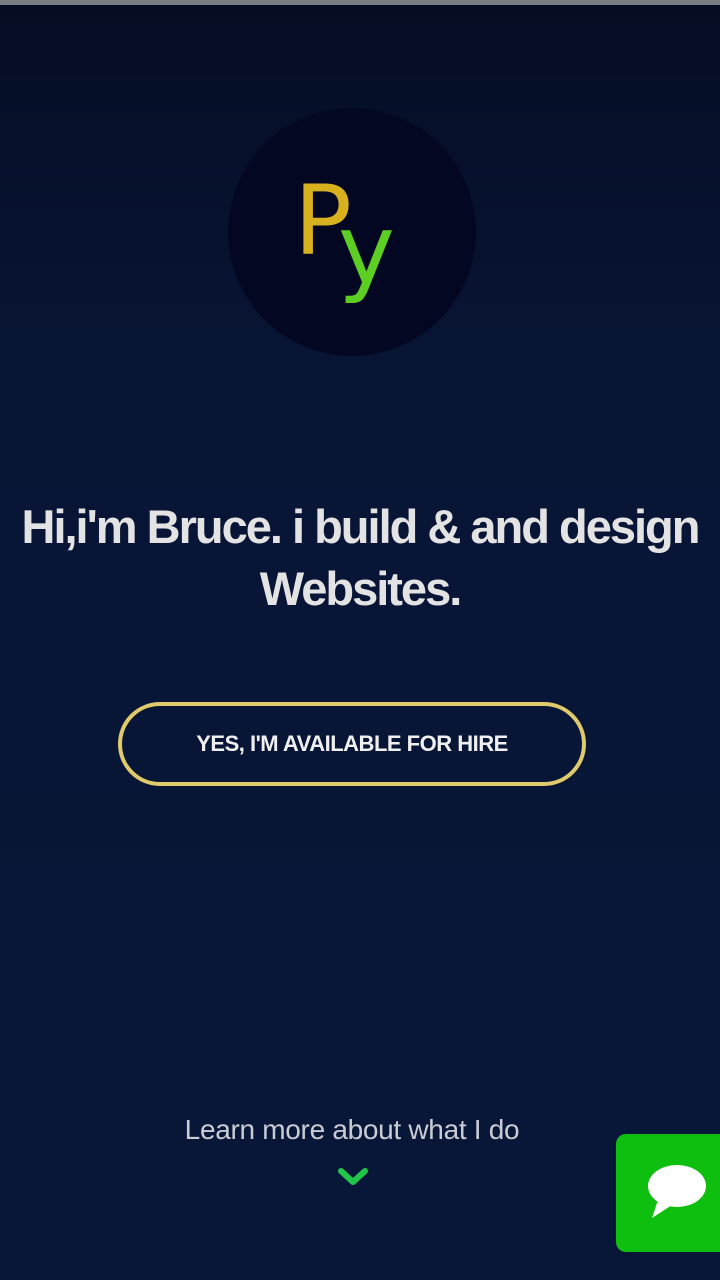  I want to click on chat-bubble-icon, so click(677, 1191).